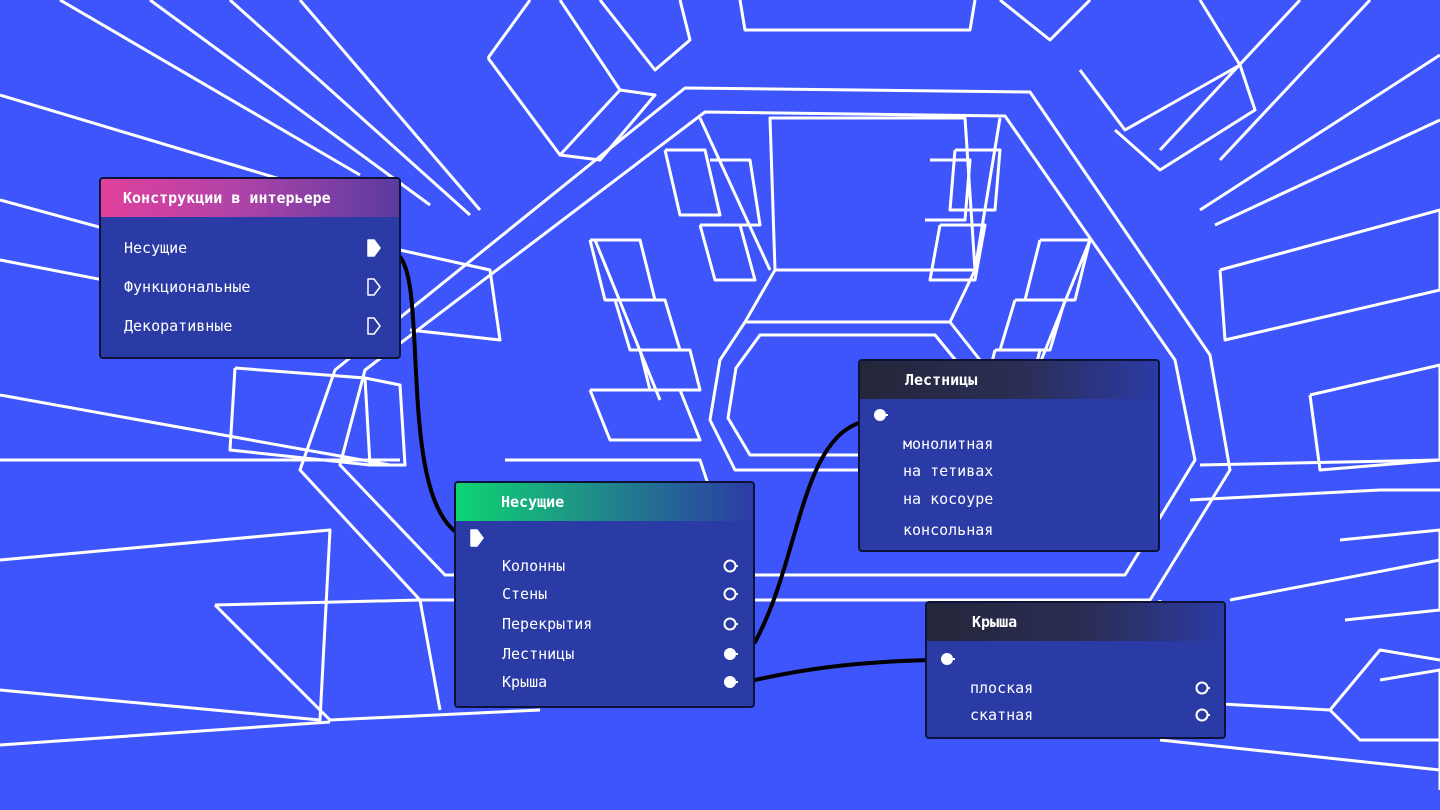  Describe the element at coordinates (604, 624) in the screenshot. I see `node-output-row: Перекрытия` at that location.